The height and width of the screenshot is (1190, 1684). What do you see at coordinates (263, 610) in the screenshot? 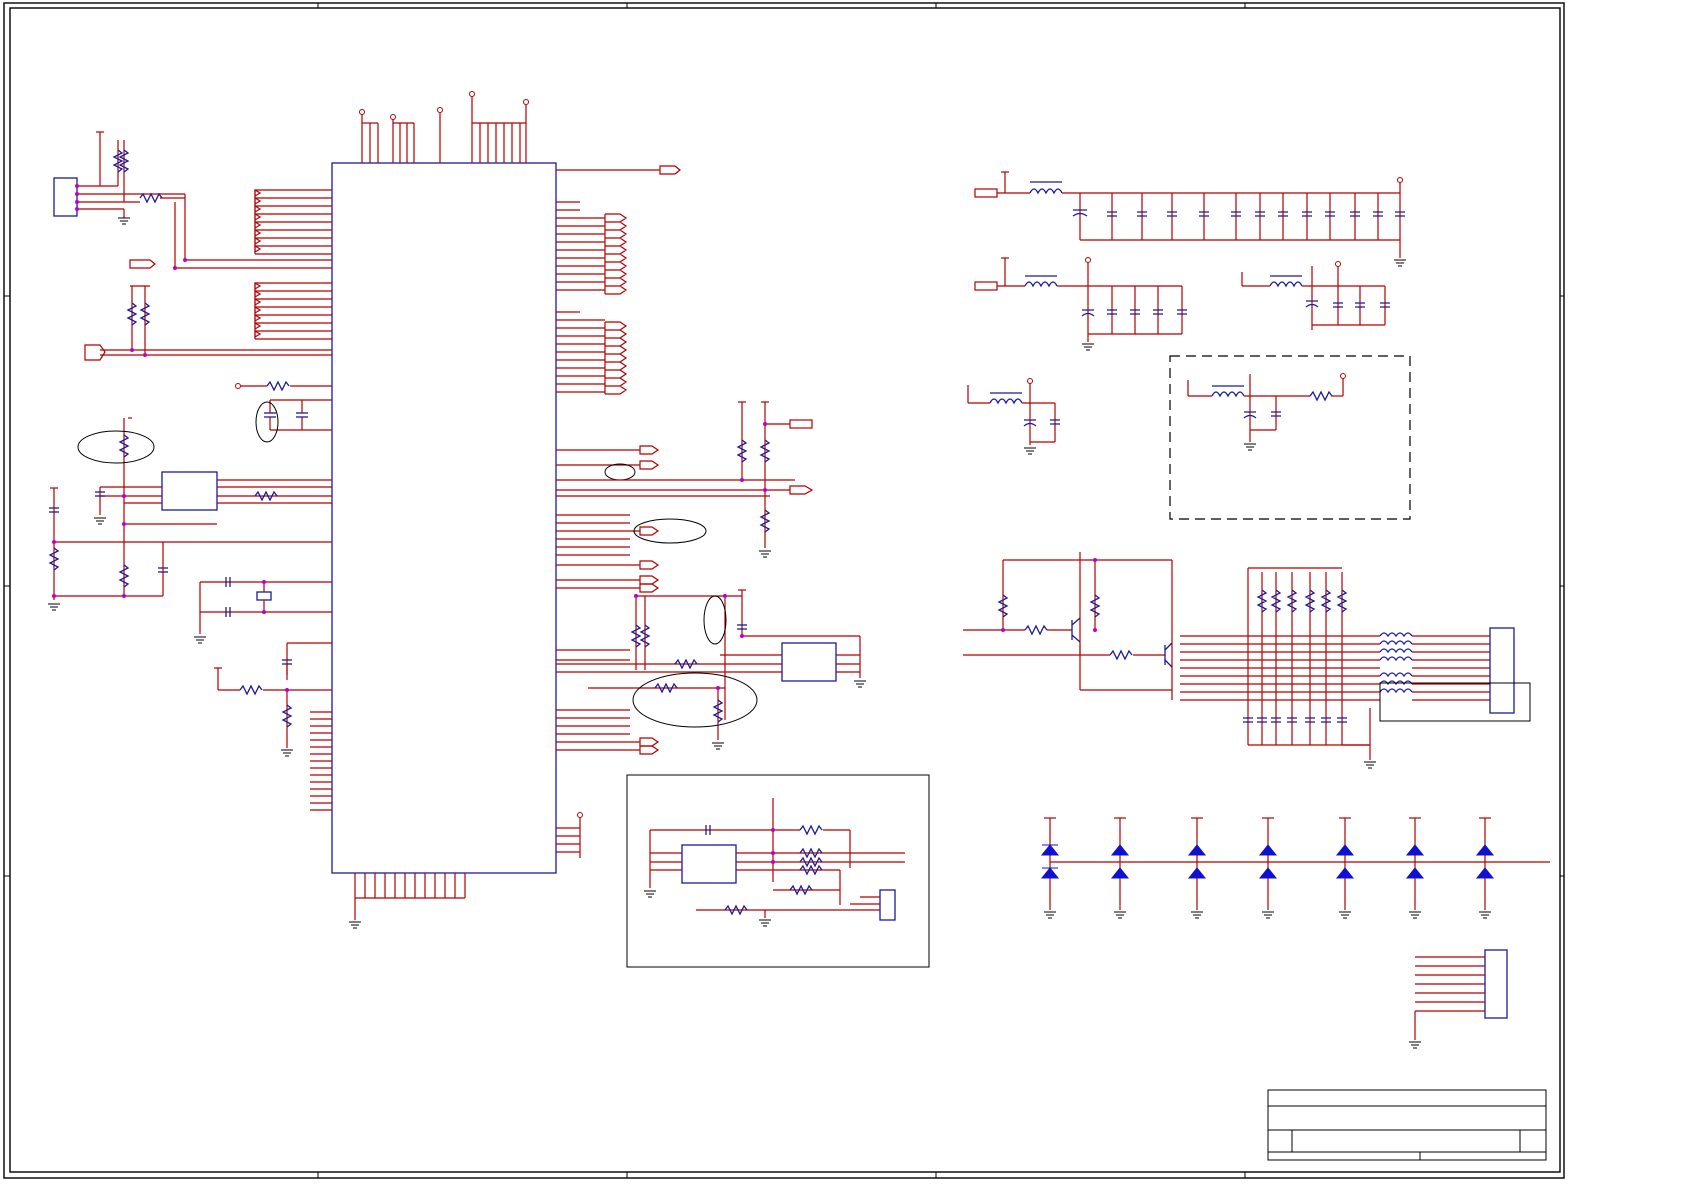
I see `crystal-oscillator` at bounding box center [263, 610].